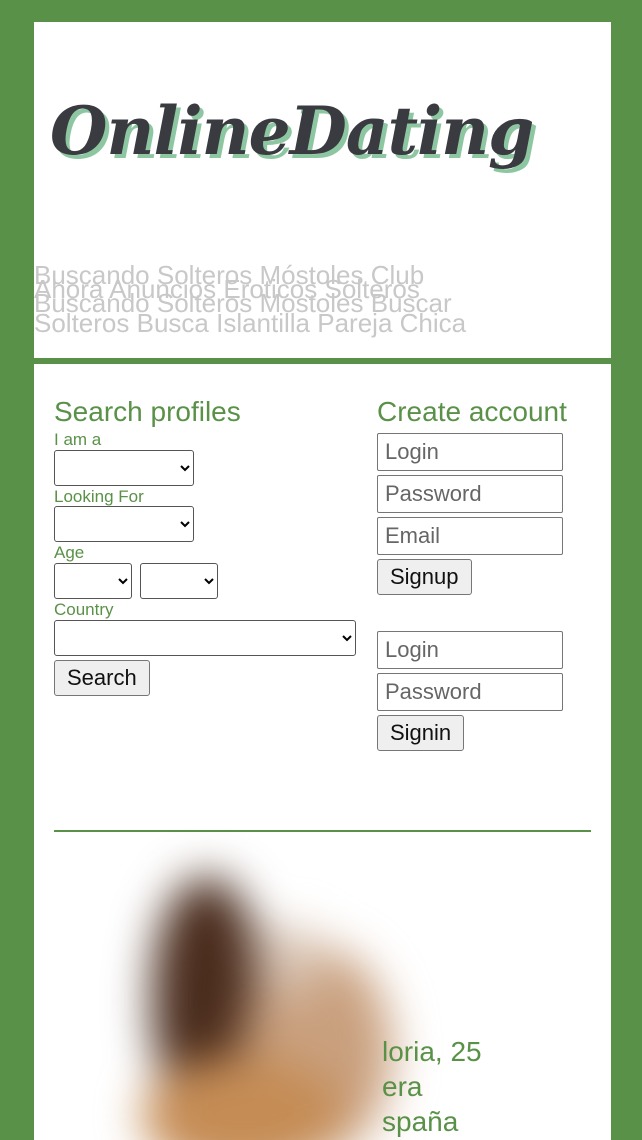 The width and height of the screenshot is (642, 1140). What do you see at coordinates (292, 131) in the screenshot?
I see `site-logo: OnlineDating` at bounding box center [292, 131].